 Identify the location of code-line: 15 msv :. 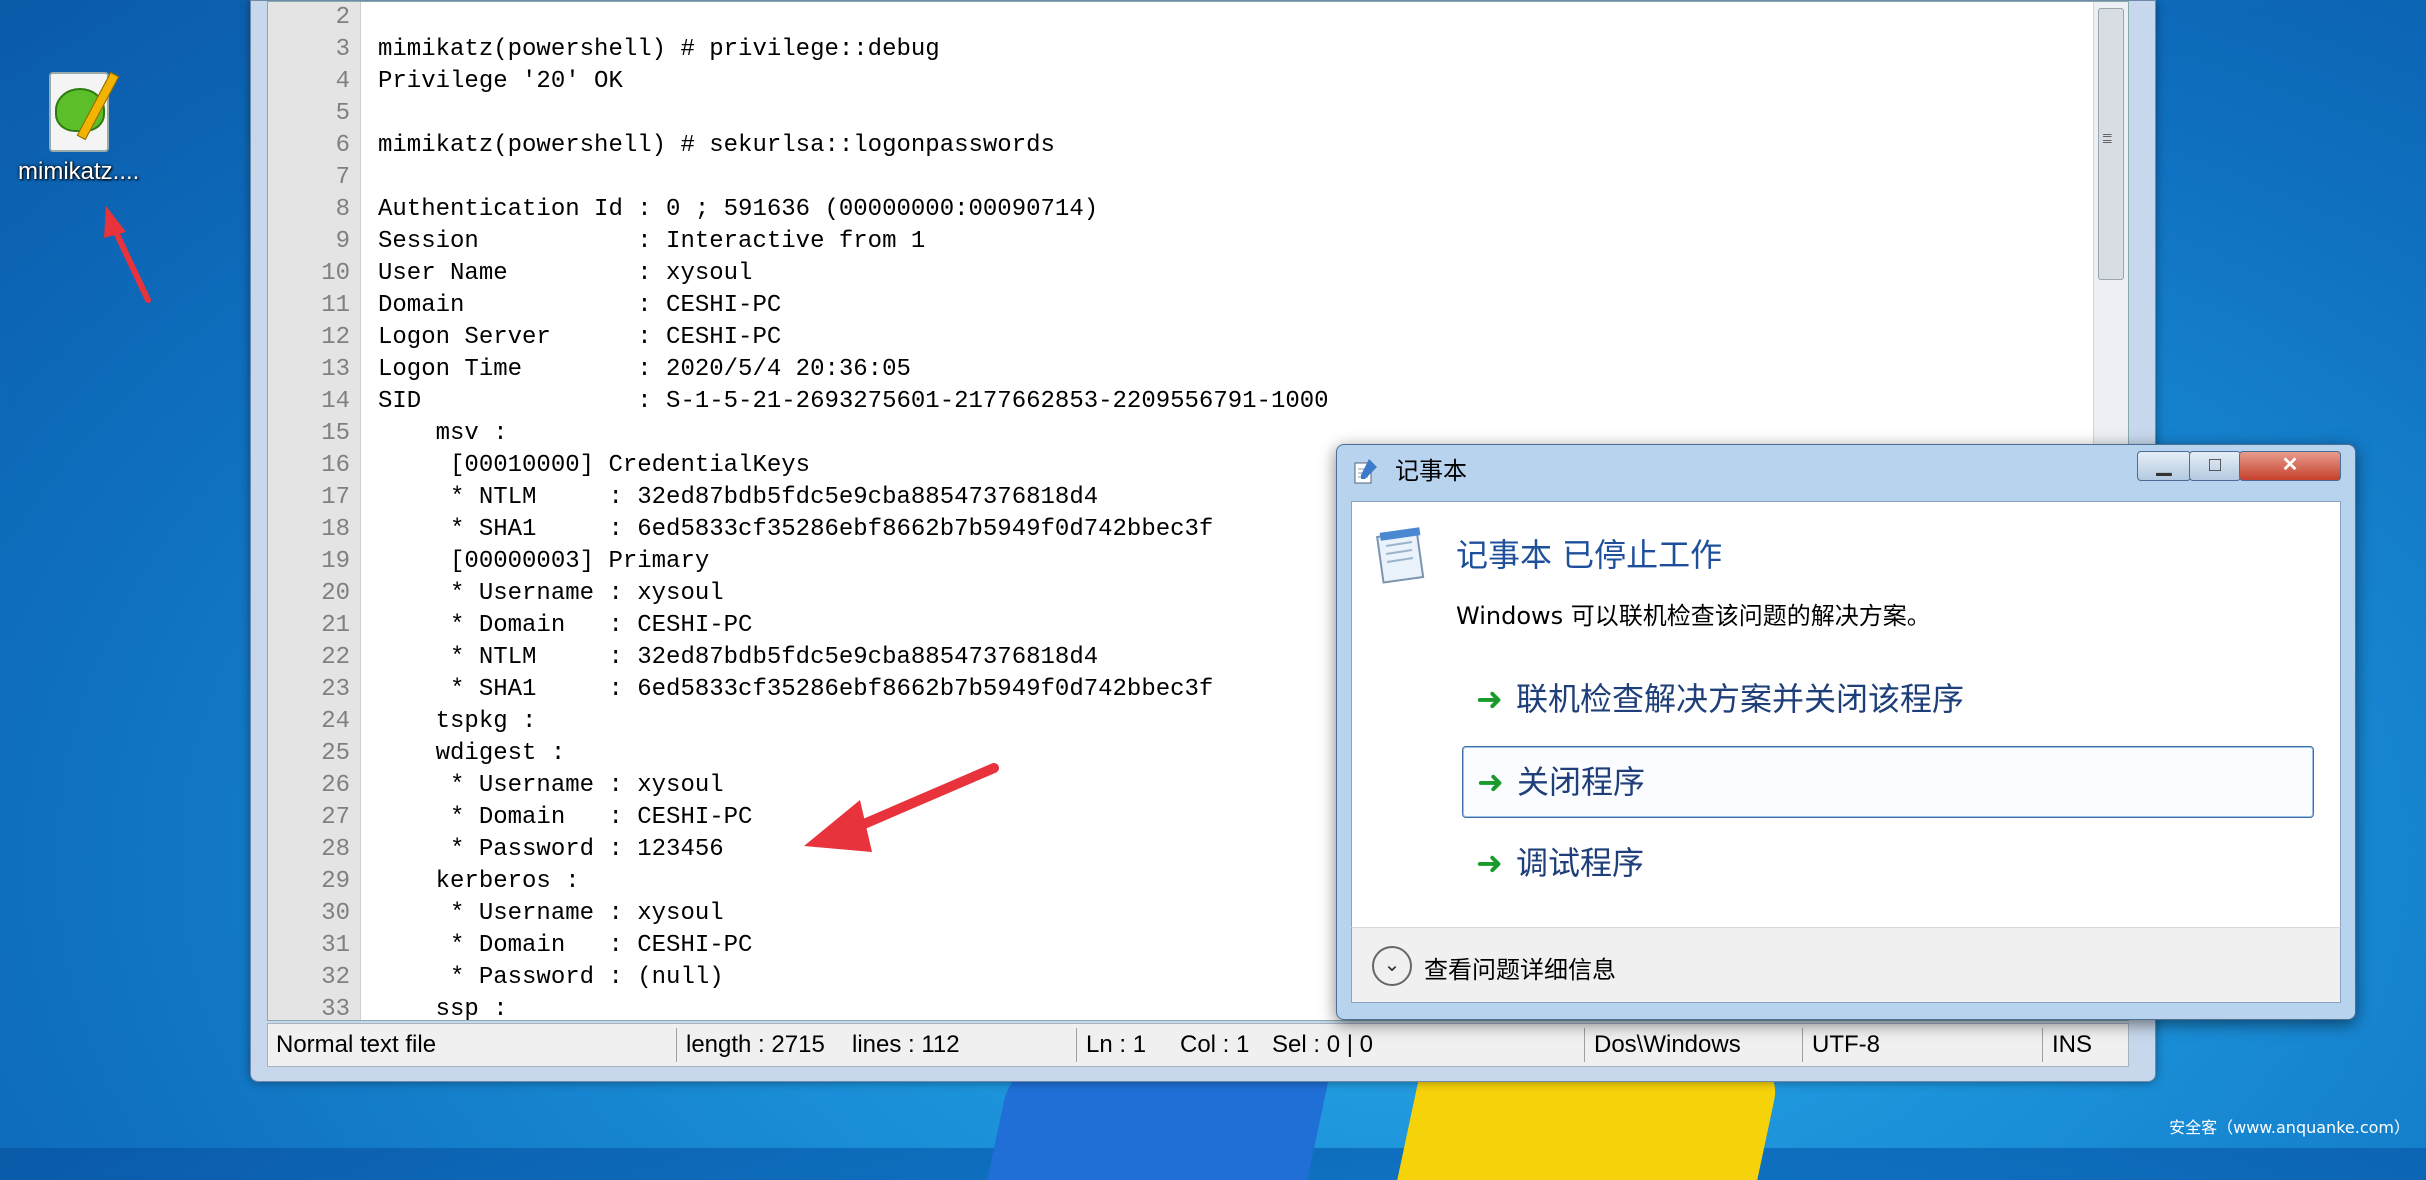
(798, 434).